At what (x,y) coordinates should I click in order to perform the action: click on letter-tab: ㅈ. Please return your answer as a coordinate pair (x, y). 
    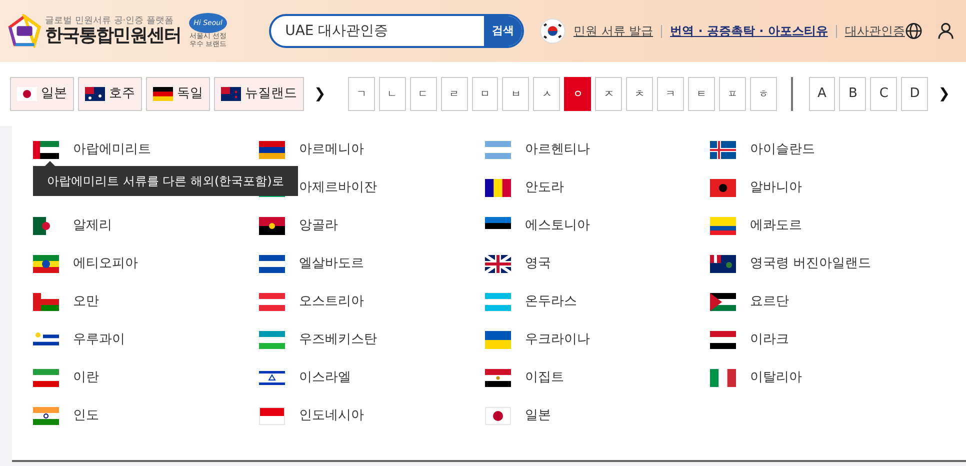
    Looking at the image, I should click on (608, 94).